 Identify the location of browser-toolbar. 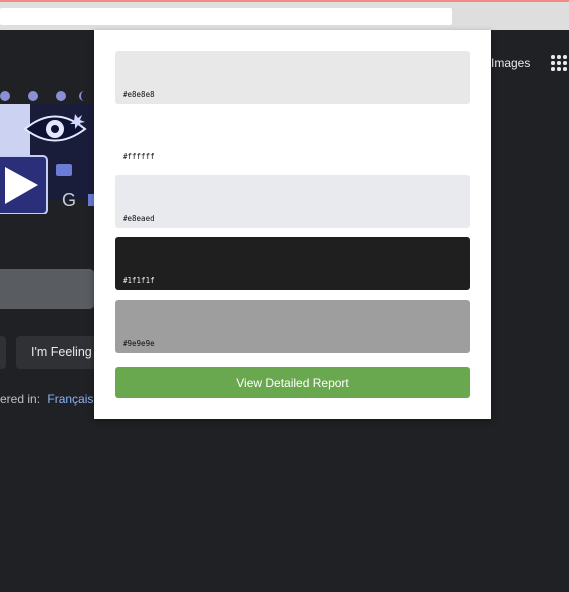
(284, 15).